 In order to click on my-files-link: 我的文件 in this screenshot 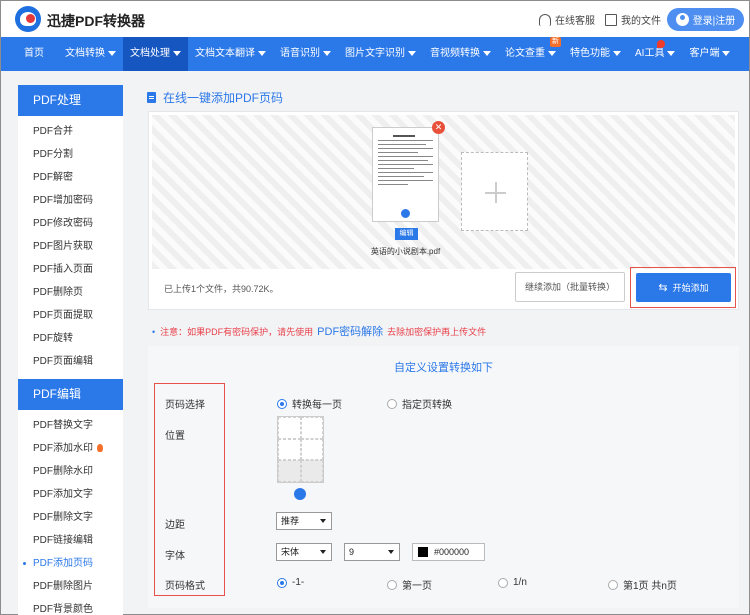, I will do `click(633, 19)`.